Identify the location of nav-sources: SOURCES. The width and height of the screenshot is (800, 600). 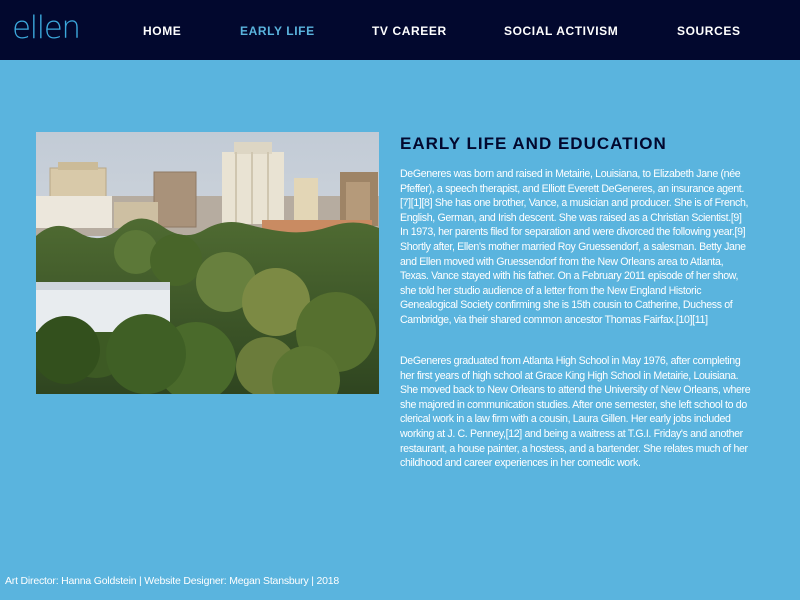
(709, 31).